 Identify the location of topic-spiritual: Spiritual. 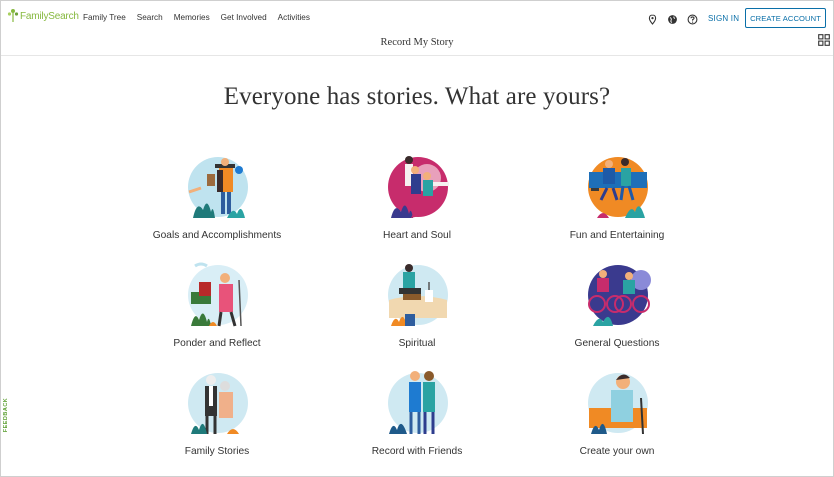
(417, 310).